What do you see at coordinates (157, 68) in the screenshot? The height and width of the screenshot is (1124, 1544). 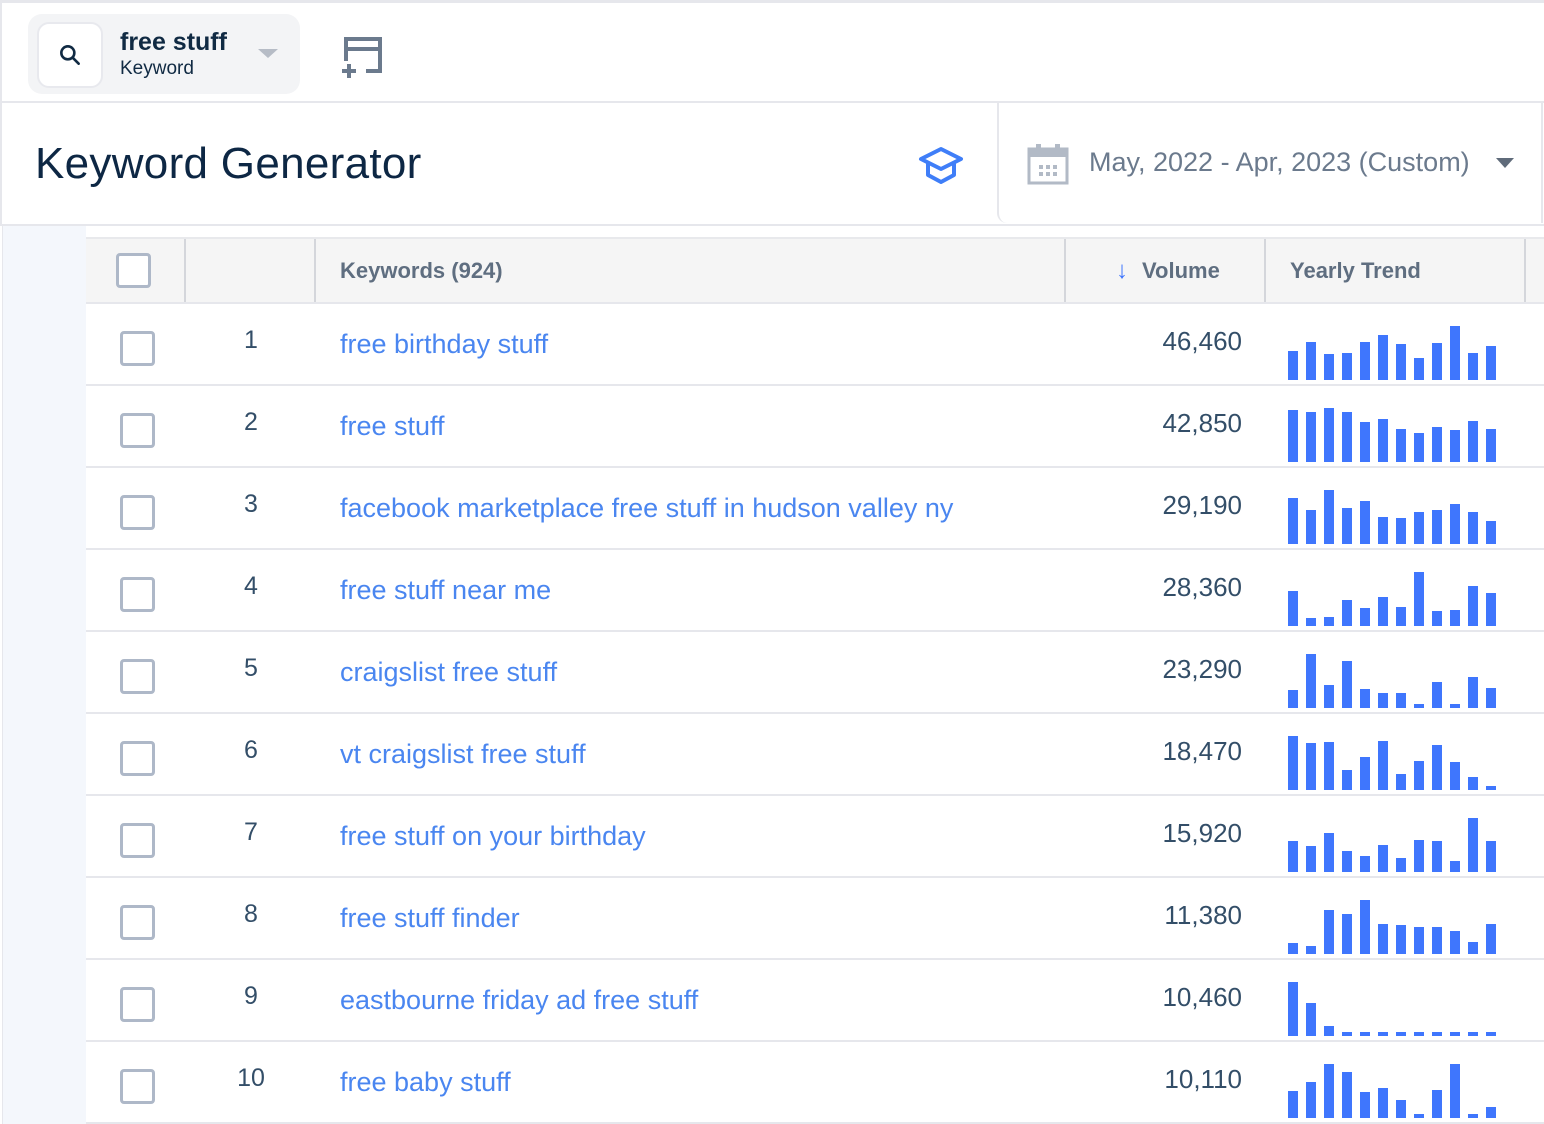 I see `search-type: Keyword` at bounding box center [157, 68].